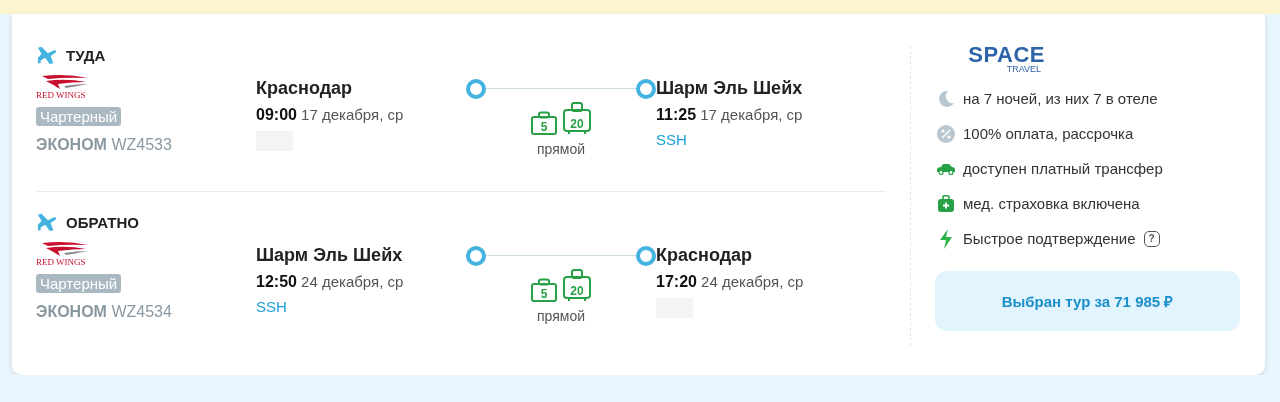 The width and height of the screenshot is (1280, 402). What do you see at coordinates (330, 115) in the screenshot?
I see `flight-time: 09:00 17 декабря, ср` at bounding box center [330, 115].